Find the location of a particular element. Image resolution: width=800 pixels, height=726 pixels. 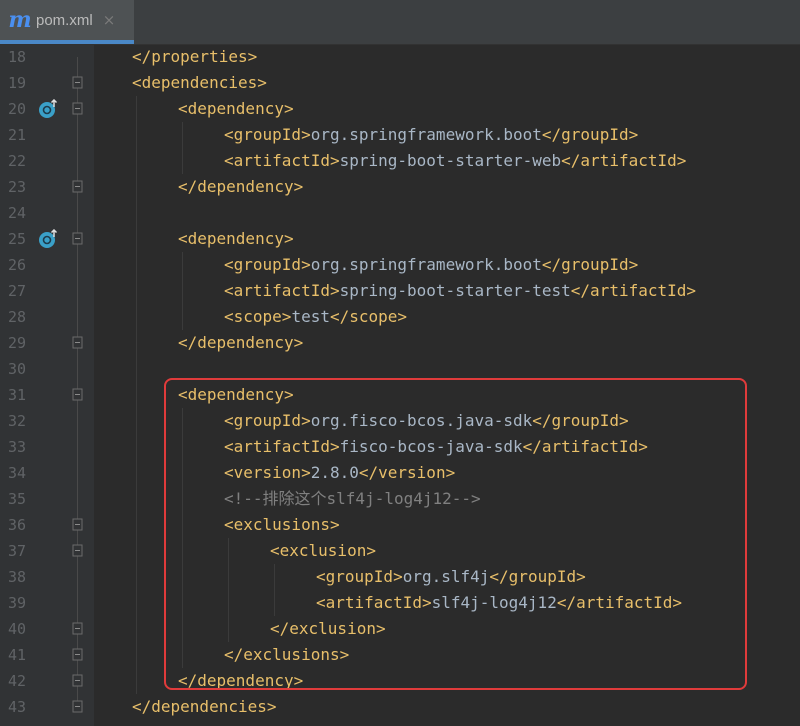

close-icon: × is located at coordinates (109, 20).